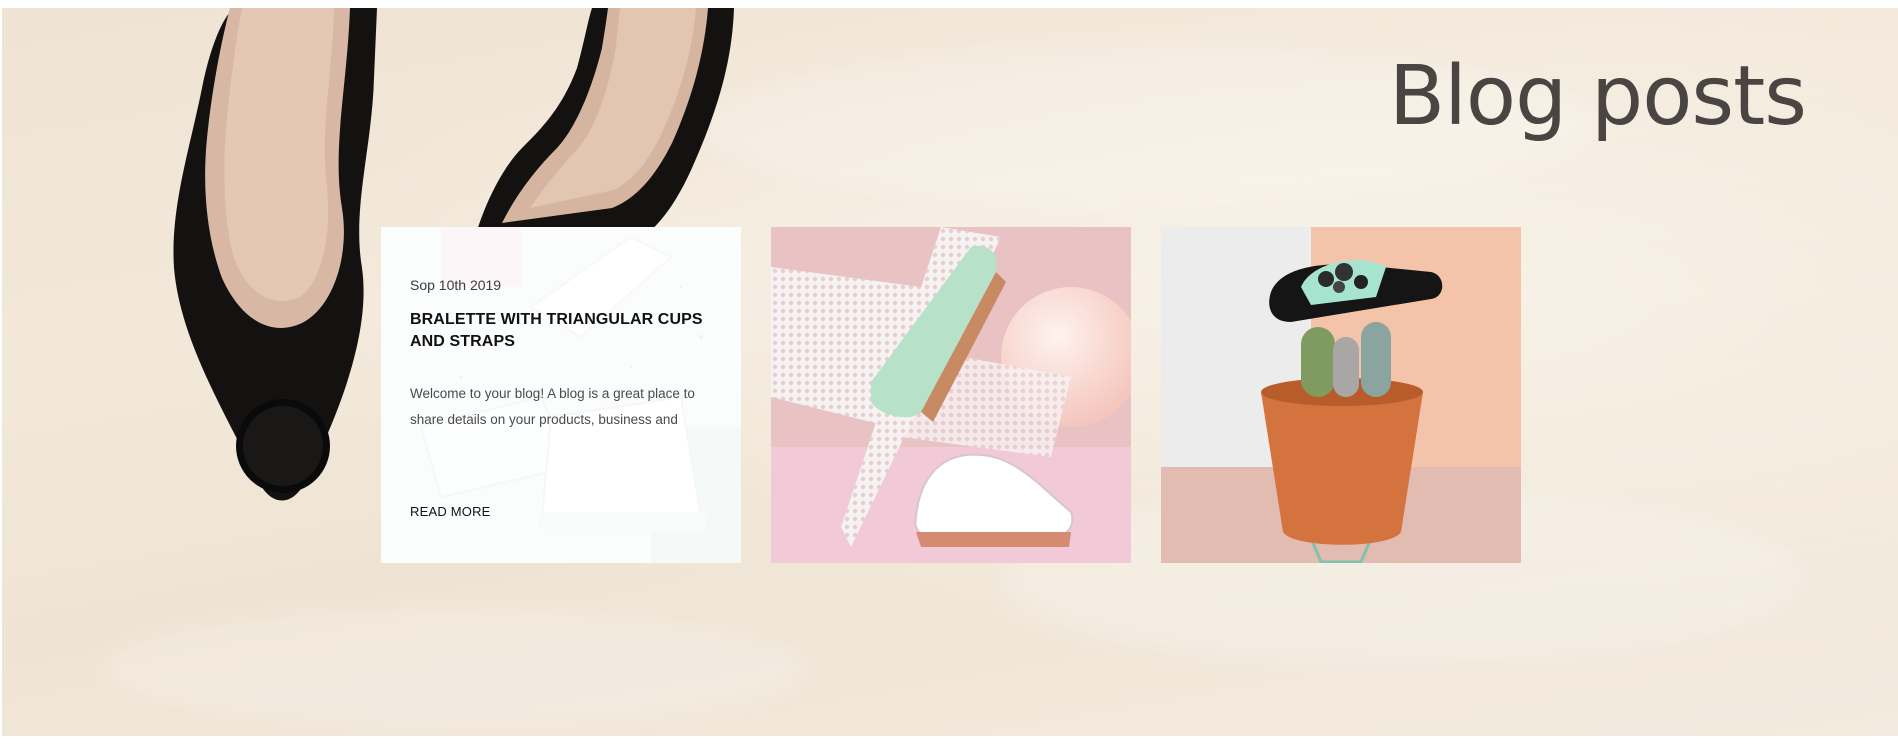  Describe the element at coordinates (452, 668) in the screenshot. I see `fabric-fold` at that location.